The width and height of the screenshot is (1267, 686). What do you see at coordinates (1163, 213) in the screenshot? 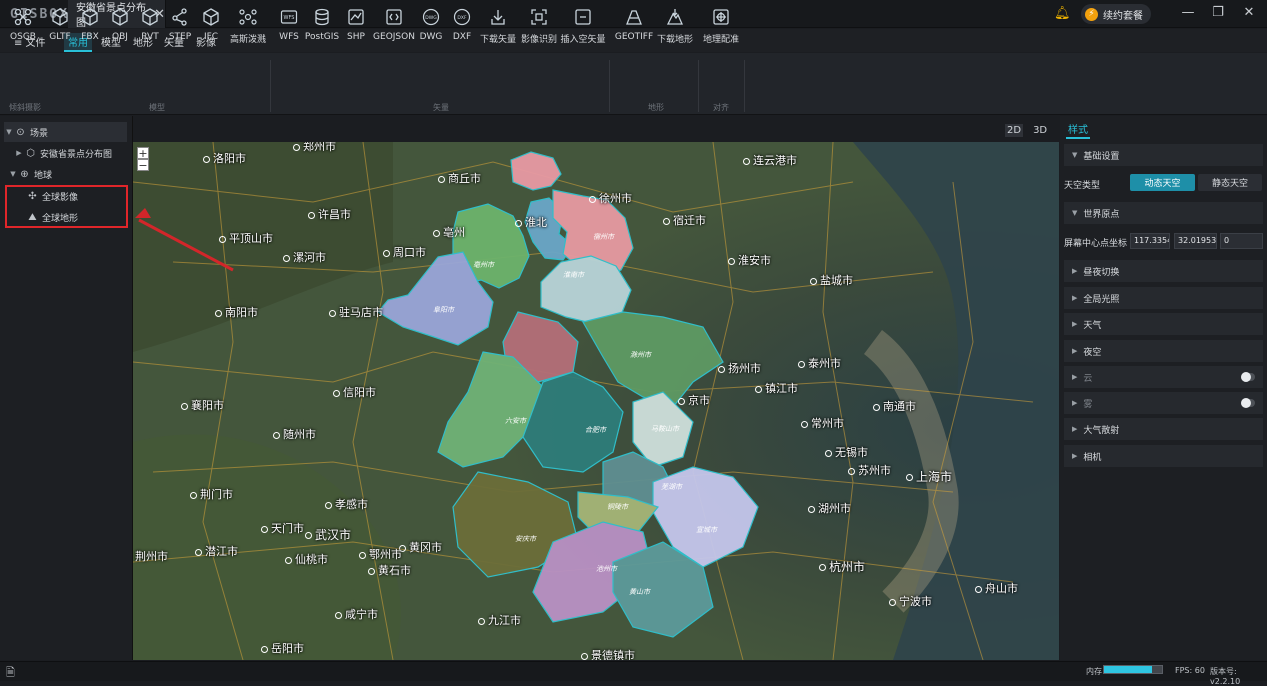
I see `section-world-origin: ▼ 世界原点` at bounding box center [1163, 213].